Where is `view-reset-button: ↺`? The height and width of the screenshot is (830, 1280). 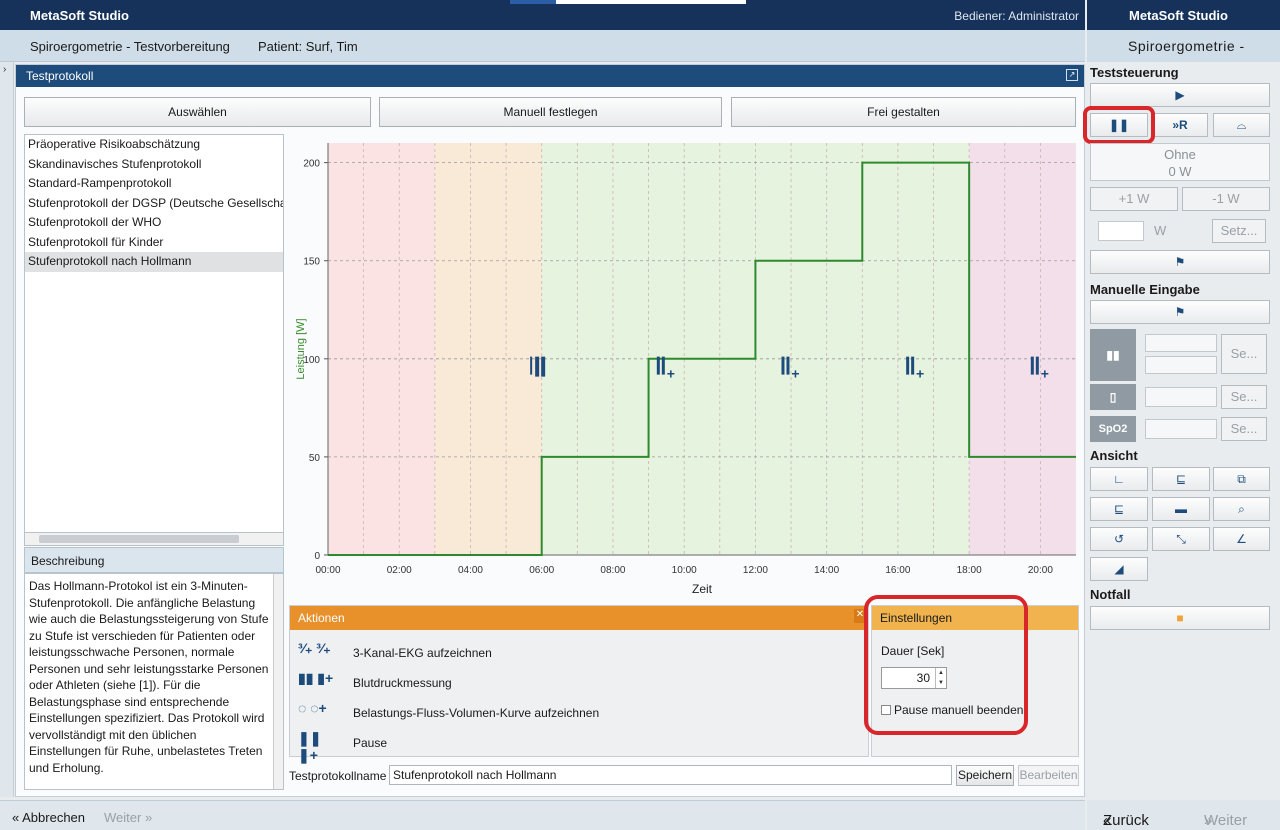 view-reset-button: ↺ is located at coordinates (1119, 539).